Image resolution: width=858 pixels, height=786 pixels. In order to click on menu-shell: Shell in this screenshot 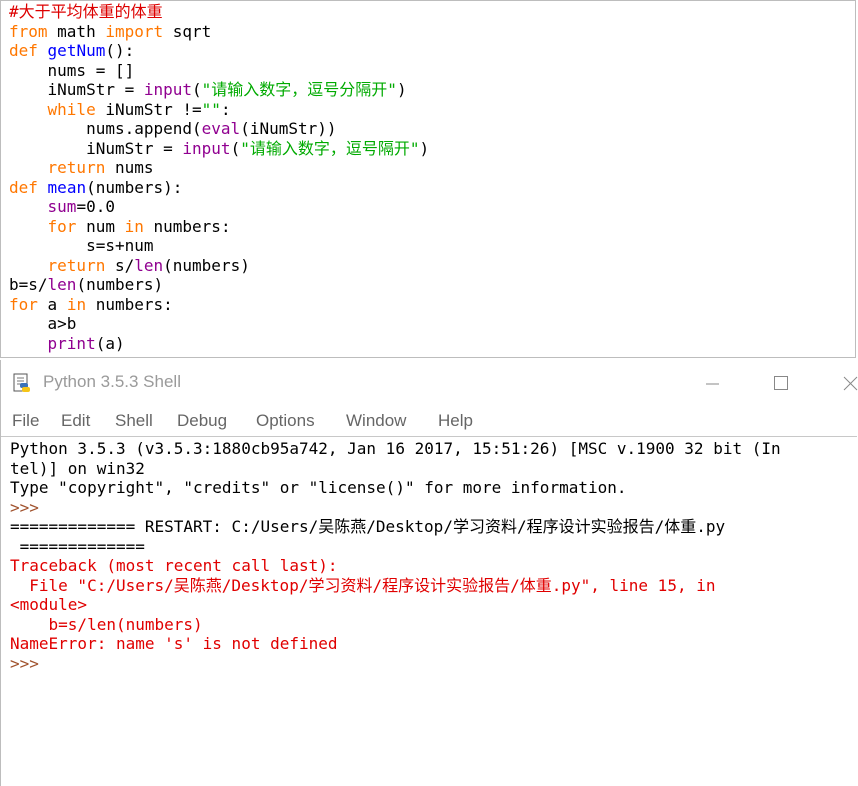, I will do `click(134, 421)`.